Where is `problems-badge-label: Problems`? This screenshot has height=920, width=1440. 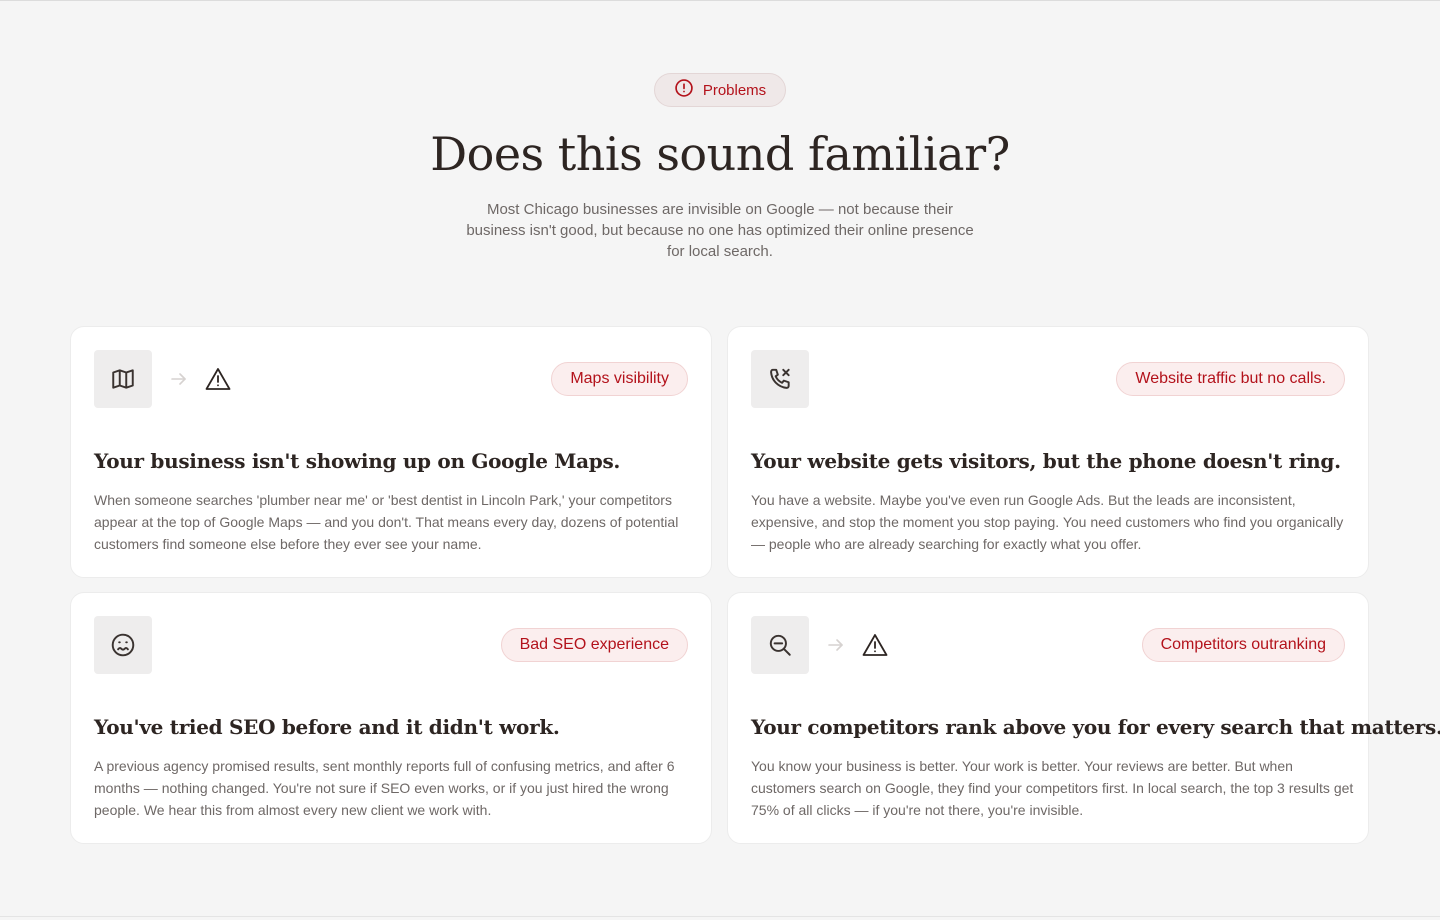
problems-badge-label: Problems is located at coordinates (734, 90).